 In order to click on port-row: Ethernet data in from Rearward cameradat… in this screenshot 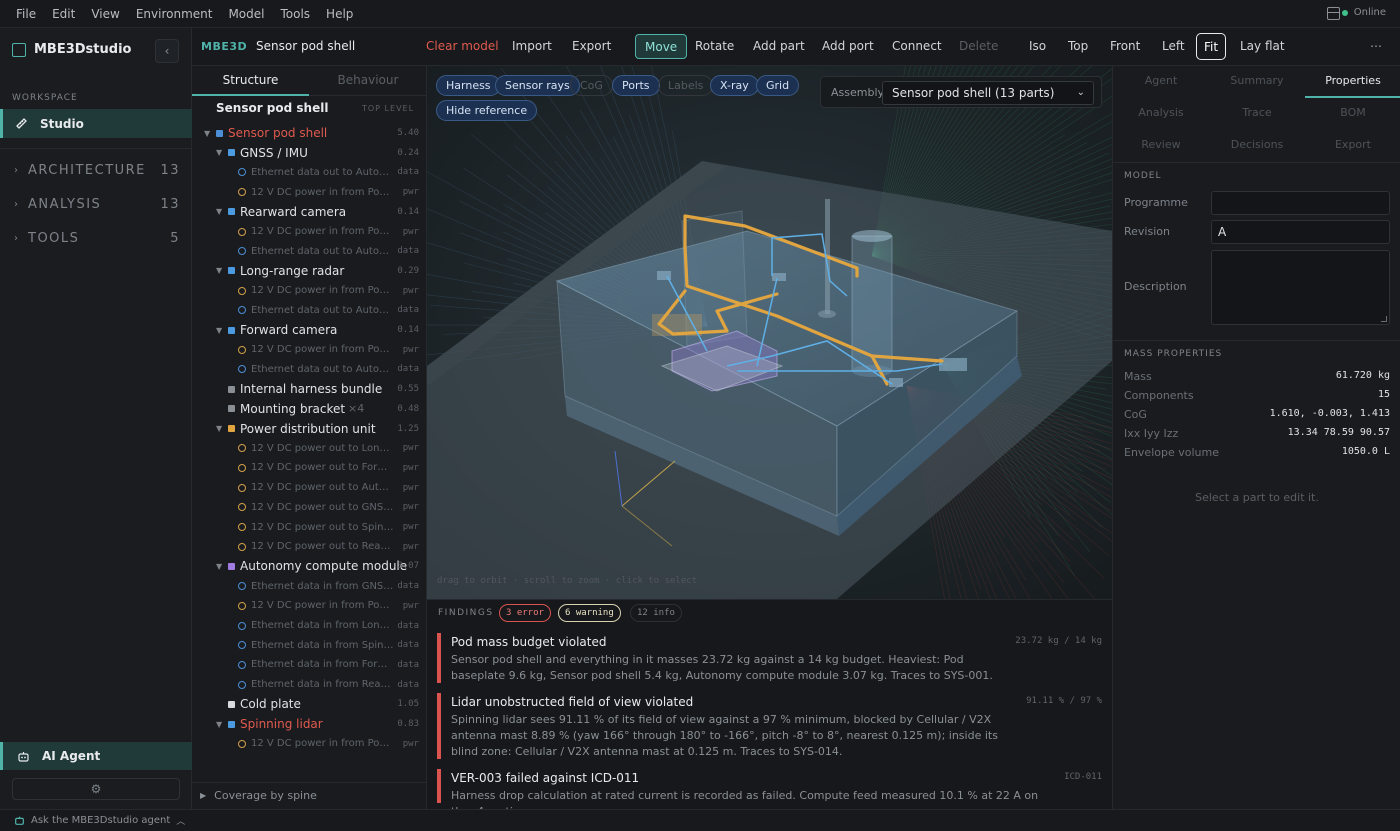, I will do `click(309, 685)`.